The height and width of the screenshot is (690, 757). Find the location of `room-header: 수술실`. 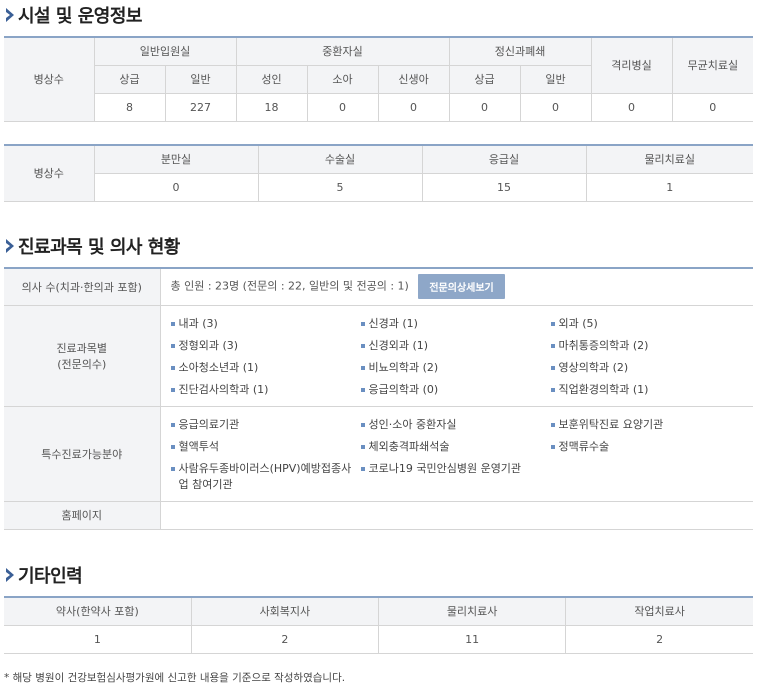

room-header: 수술실 is located at coordinates (340, 159).